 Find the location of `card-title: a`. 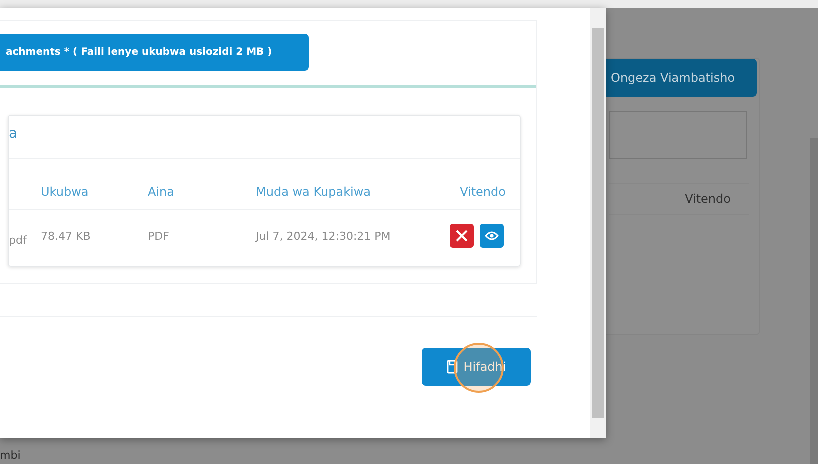

card-title: a is located at coordinates (13, 134).